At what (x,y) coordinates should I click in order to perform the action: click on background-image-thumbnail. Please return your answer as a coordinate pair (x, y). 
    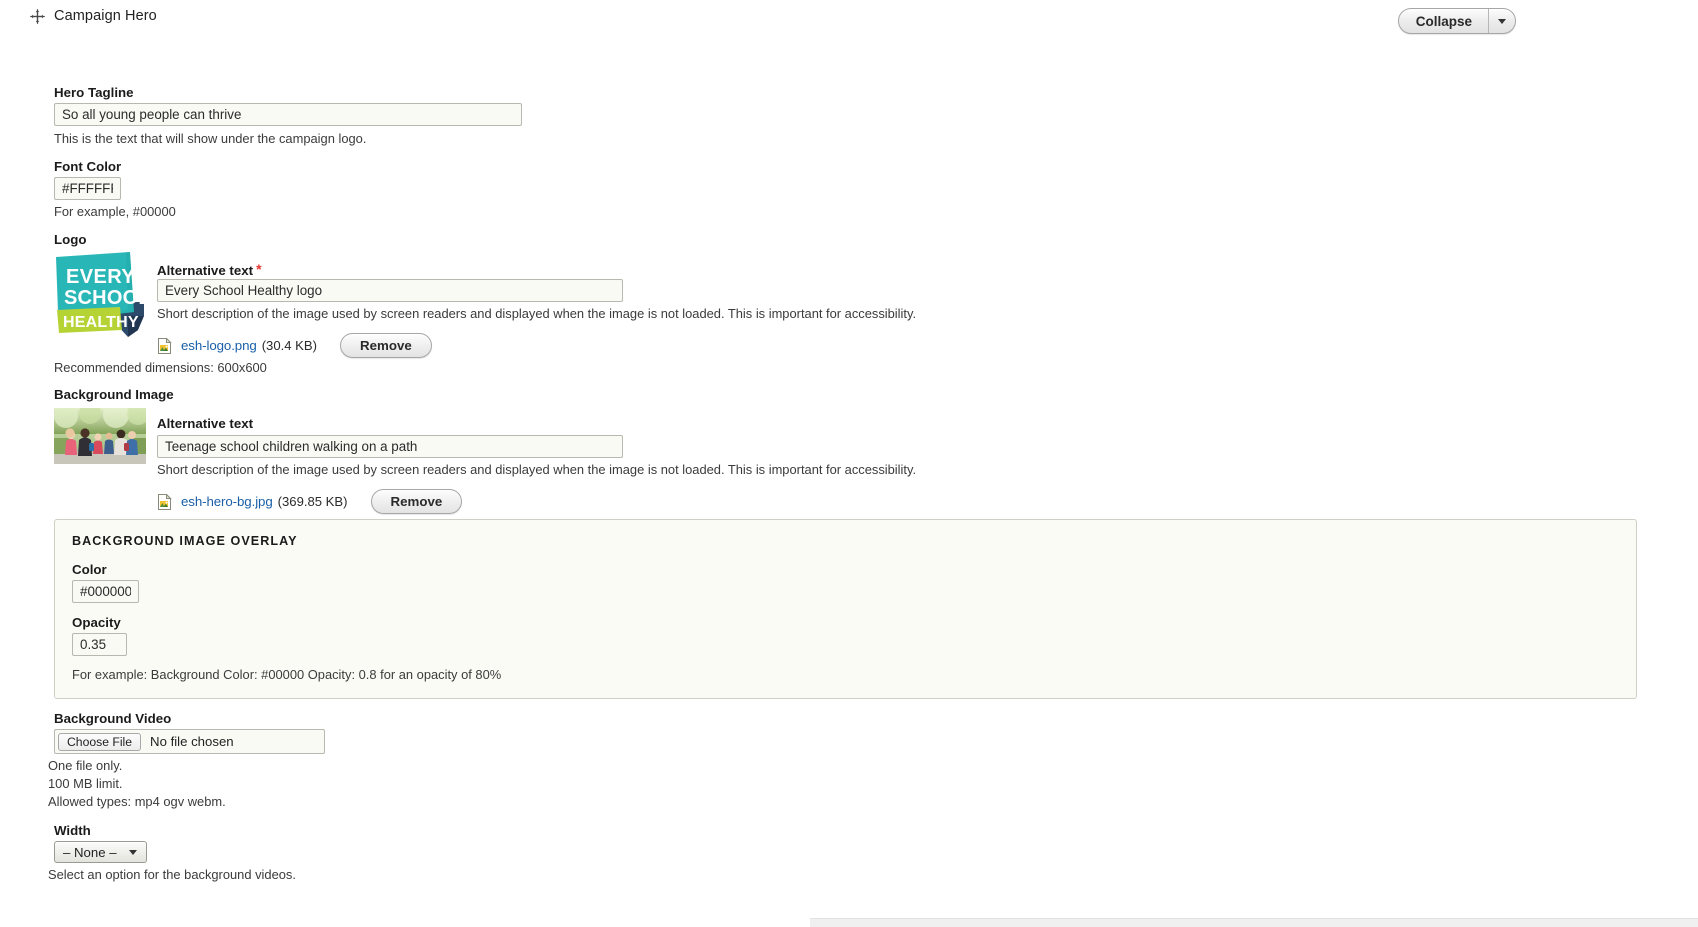
    Looking at the image, I should click on (100, 436).